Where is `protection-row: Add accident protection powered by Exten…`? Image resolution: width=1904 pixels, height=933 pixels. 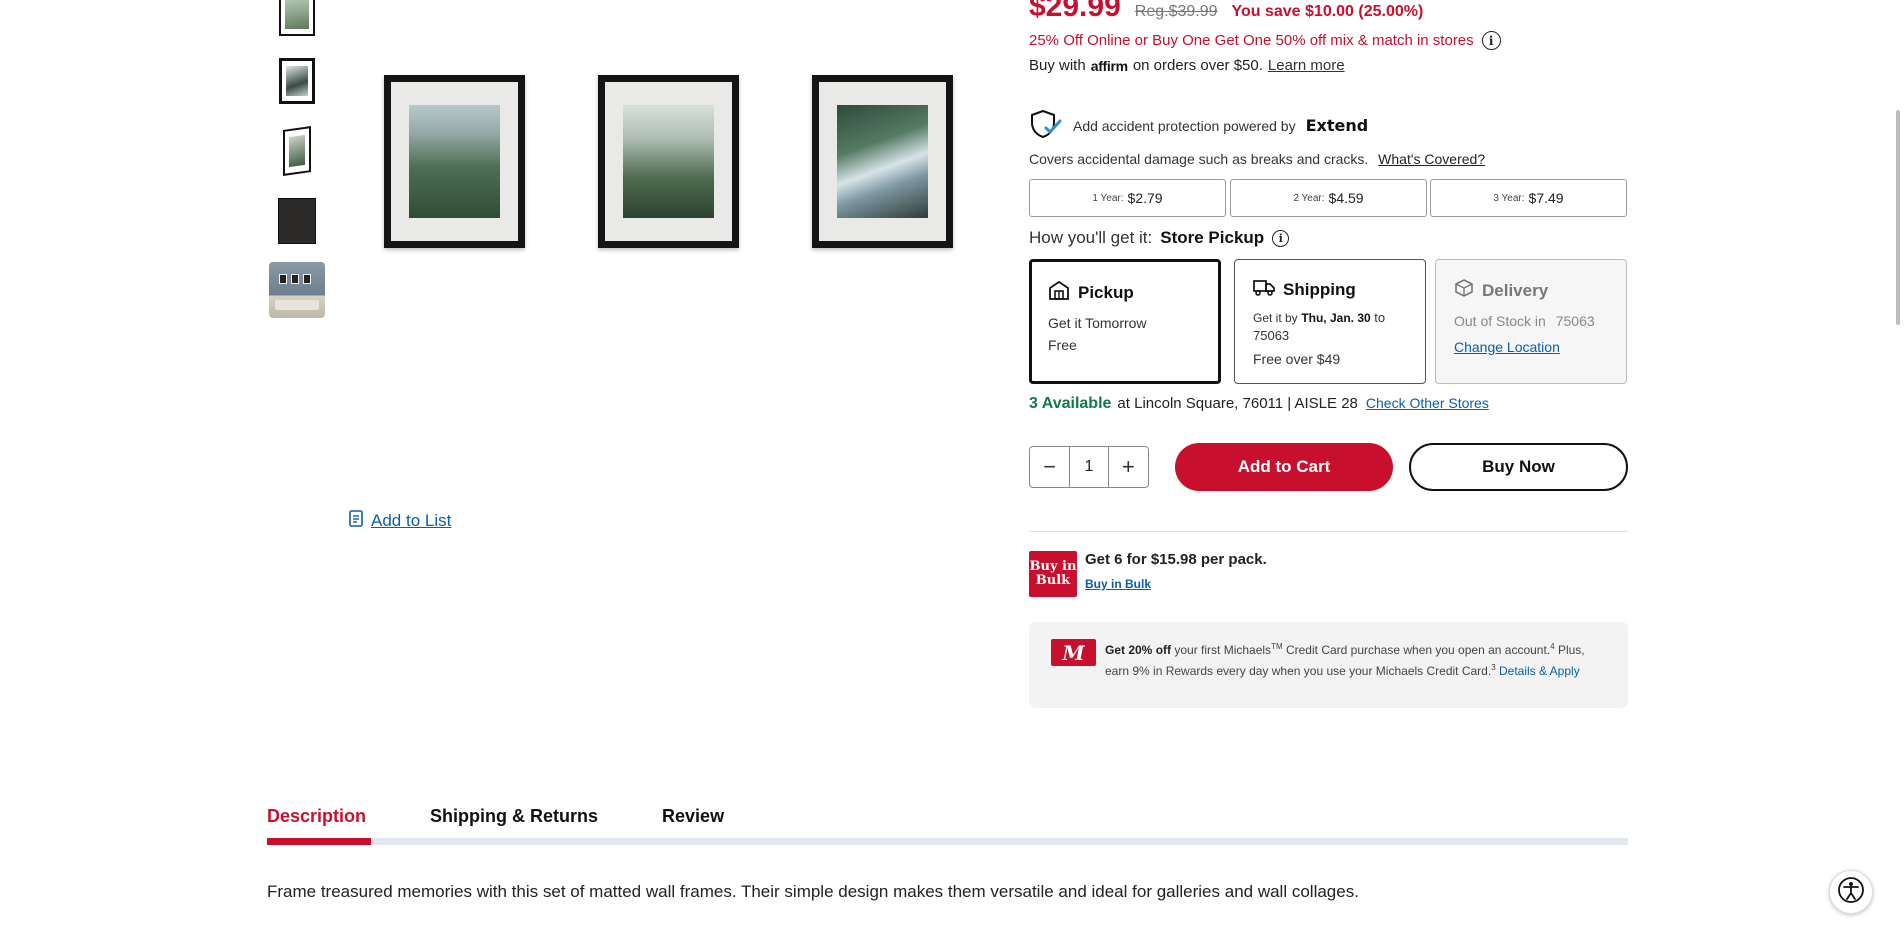
protection-row: Add accident protection powered by Exten… is located at coordinates (1198, 125).